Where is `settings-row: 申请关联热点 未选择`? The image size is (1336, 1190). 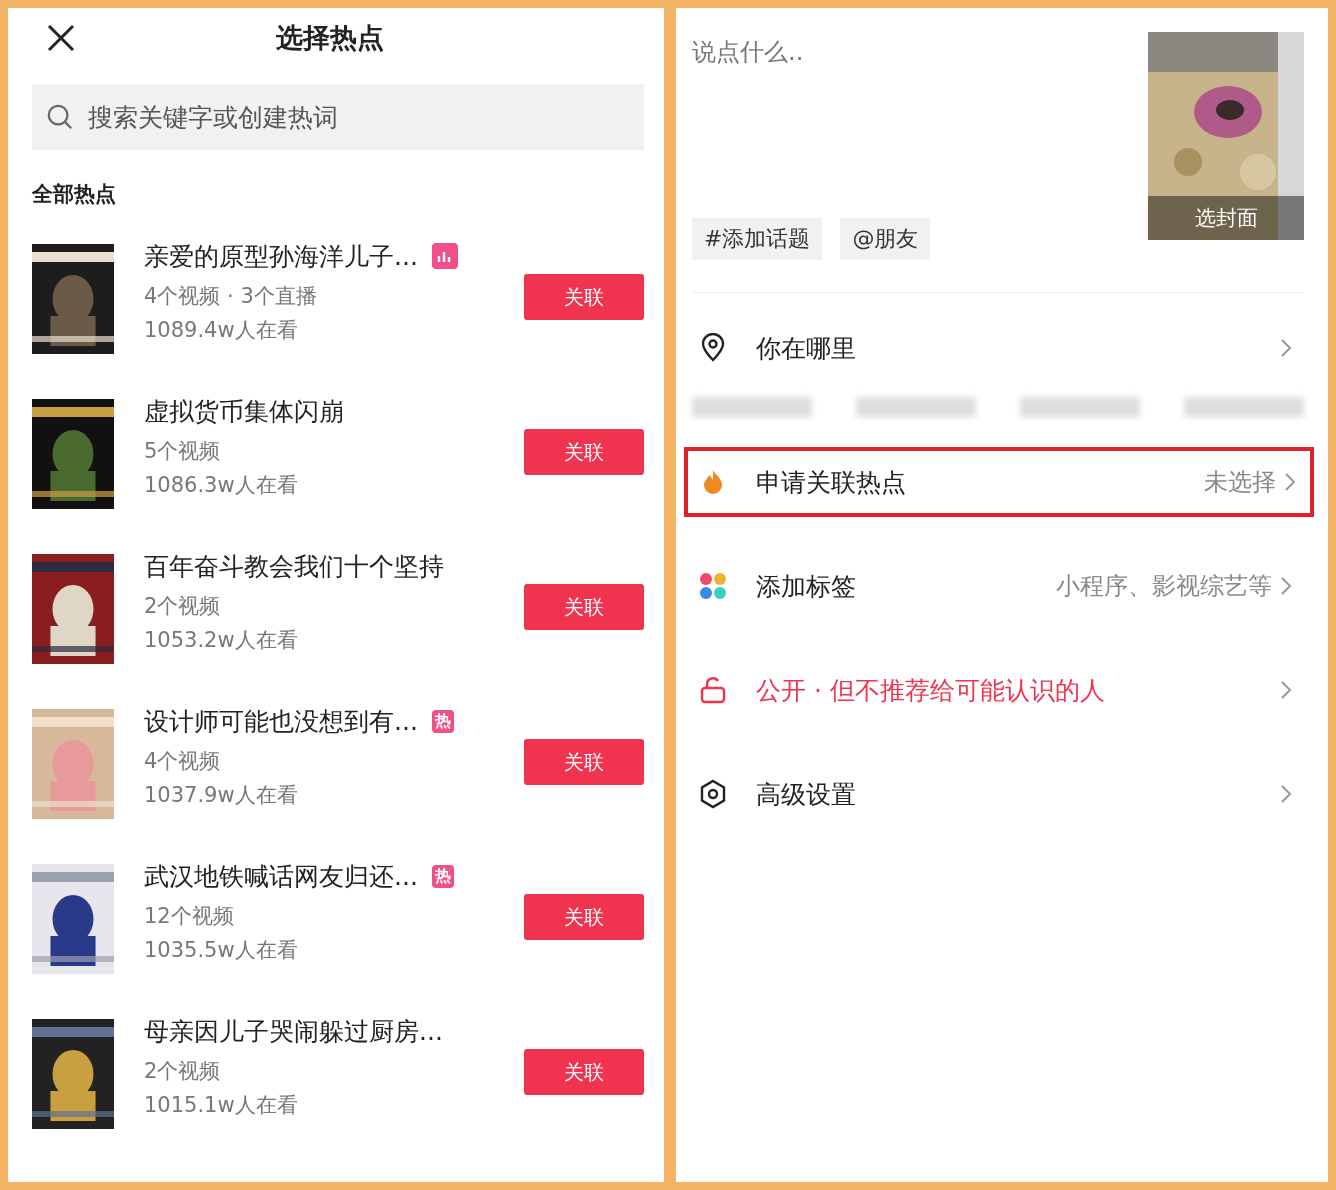 settings-row: 申请关联热点 未选择 is located at coordinates (999, 482).